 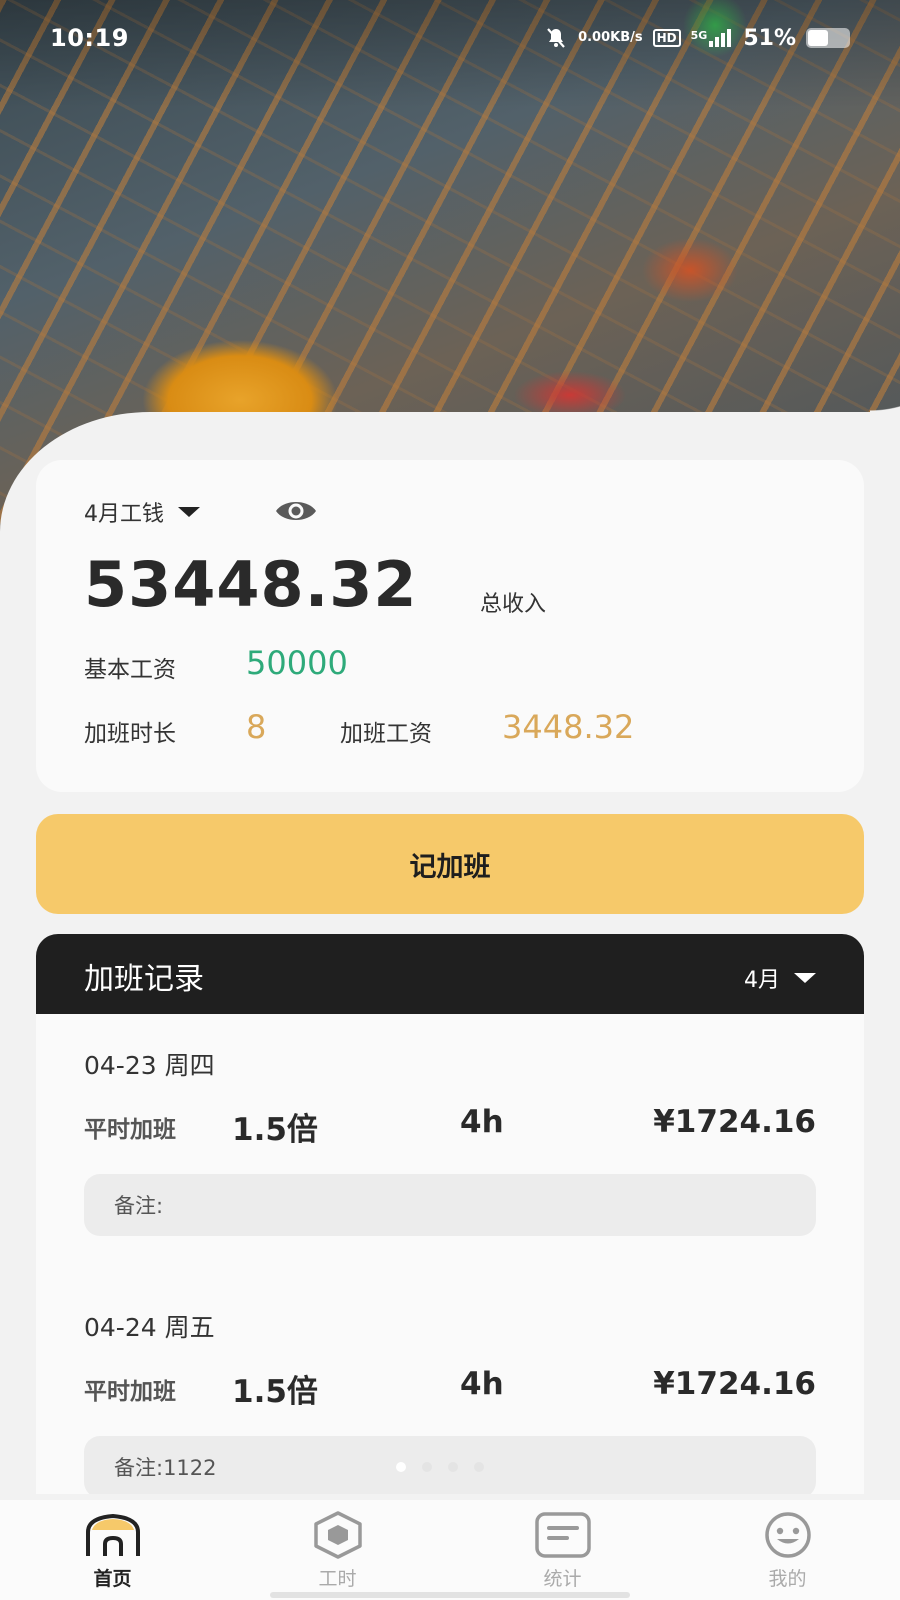 What do you see at coordinates (818, 38) in the screenshot?
I see `battery-level` at bounding box center [818, 38].